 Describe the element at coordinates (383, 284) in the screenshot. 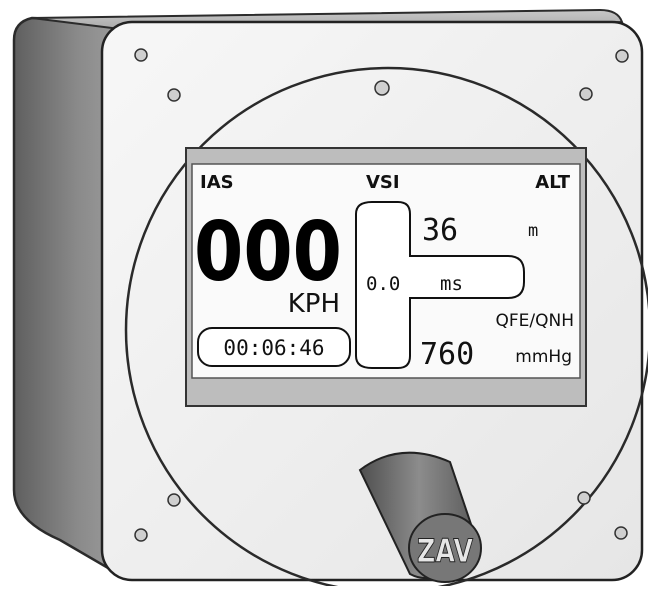

I see `vsi-value: 0.0` at that location.